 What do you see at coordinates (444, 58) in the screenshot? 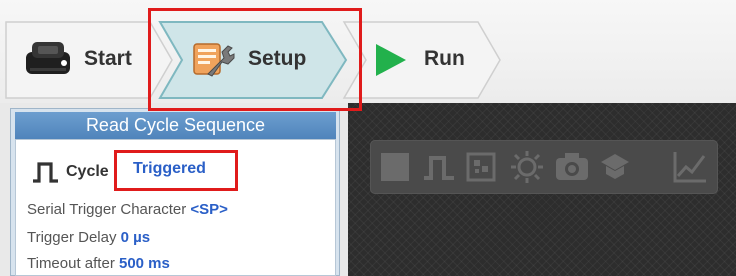
I see `step-run-label: Run` at bounding box center [444, 58].